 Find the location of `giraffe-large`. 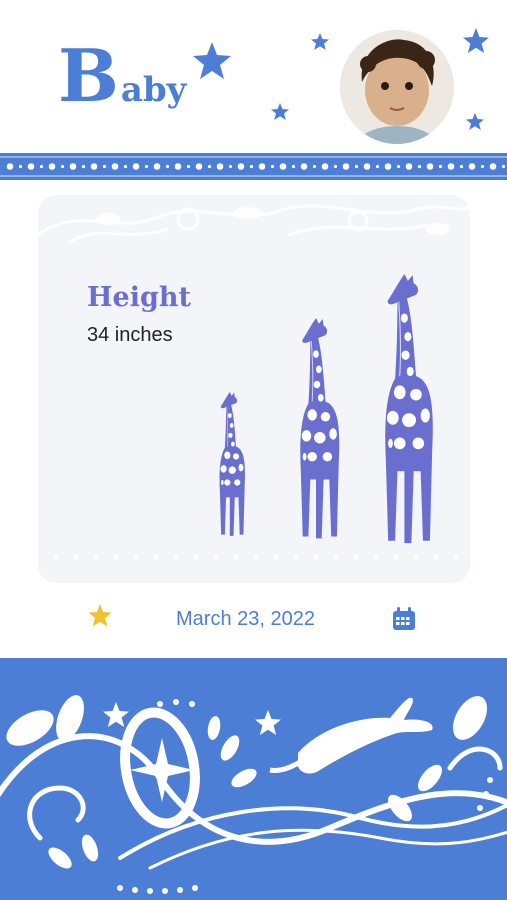

giraffe-large is located at coordinates (409, 408).